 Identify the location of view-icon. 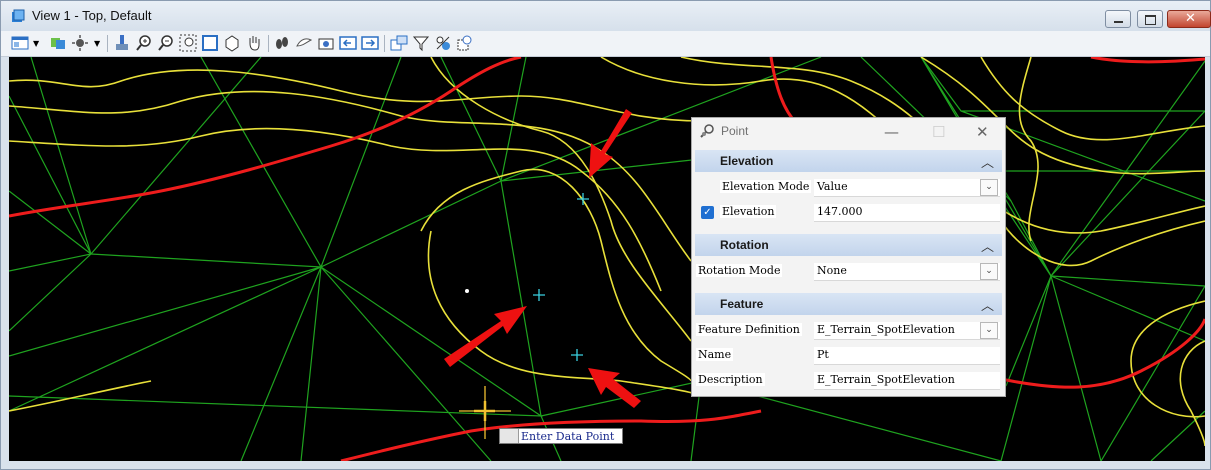
(18, 15).